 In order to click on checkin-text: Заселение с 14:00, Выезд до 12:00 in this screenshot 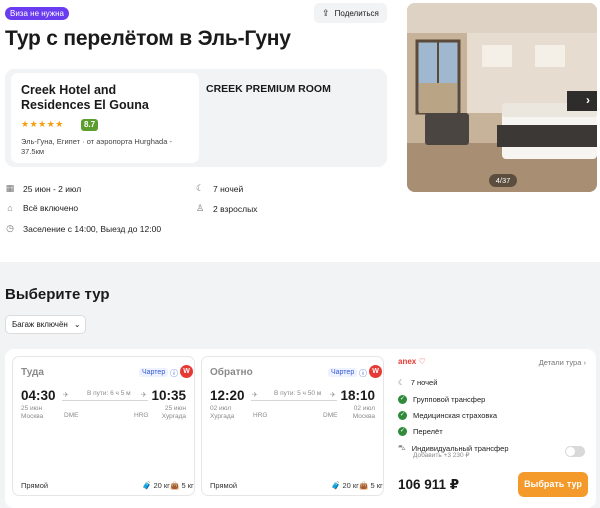, I will do `click(92, 228)`.